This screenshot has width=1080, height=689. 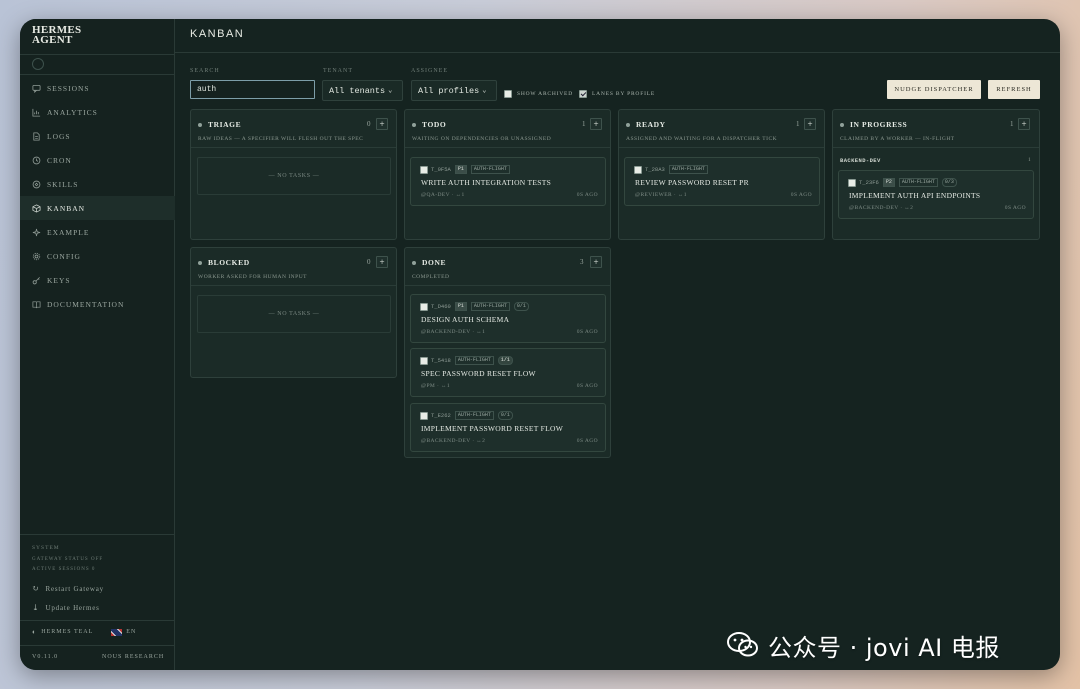 What do you see at coordinates (67, 632) in the screenshot?
I see `theme-label: HERMES TEAL` at bounding box center [67, 632].